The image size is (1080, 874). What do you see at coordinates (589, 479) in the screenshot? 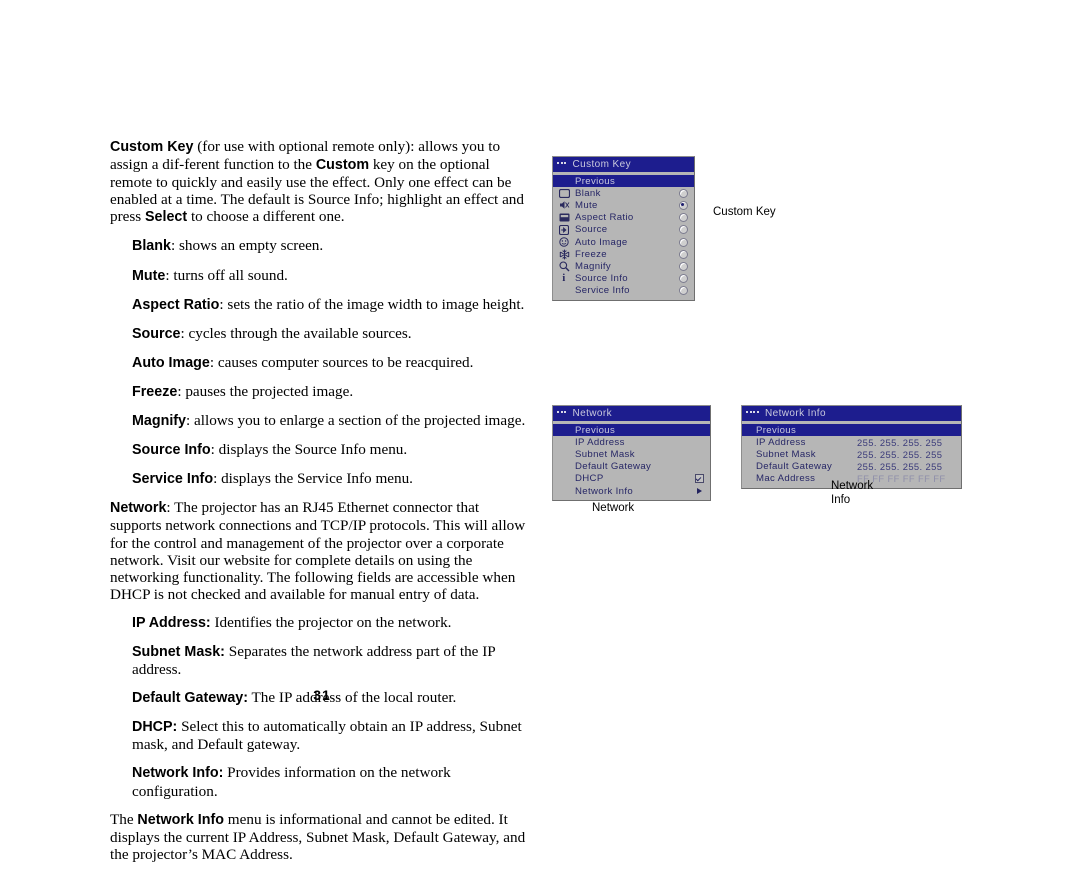
I see `menu-item-label: DHCP` at bounding box center [589, 479].